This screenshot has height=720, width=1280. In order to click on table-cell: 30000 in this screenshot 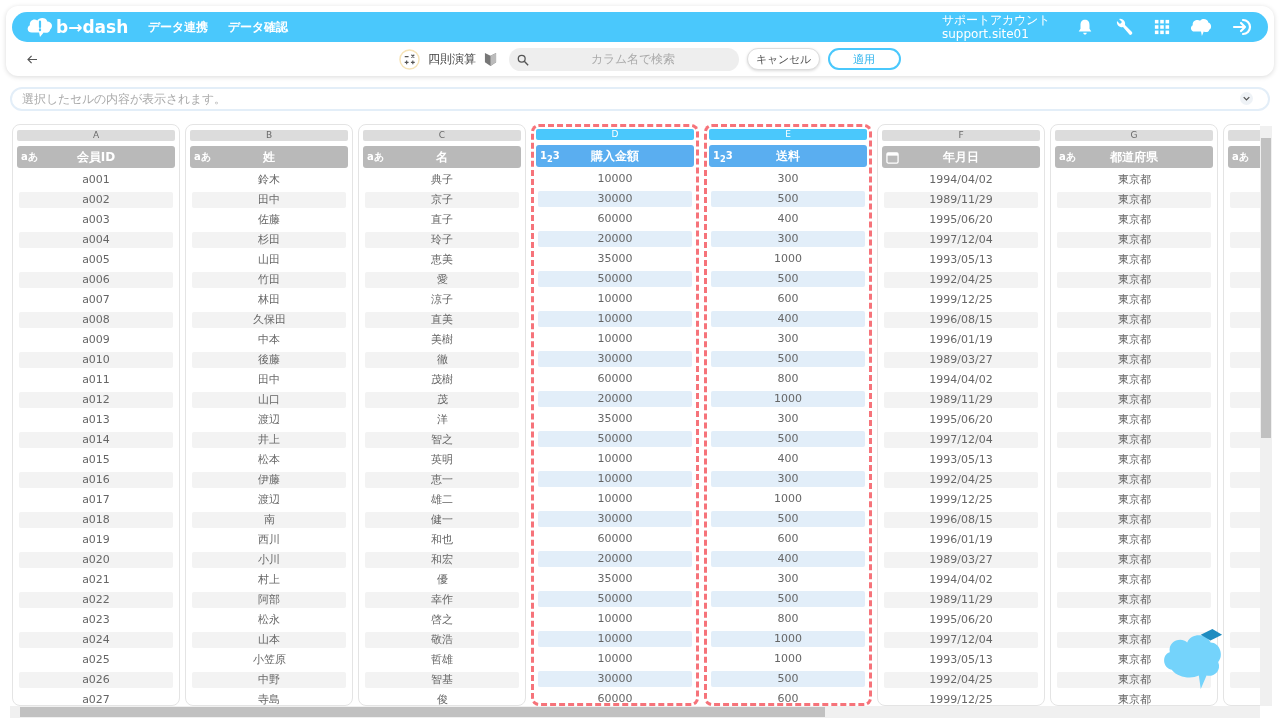, I will do `click(615, 519)`.